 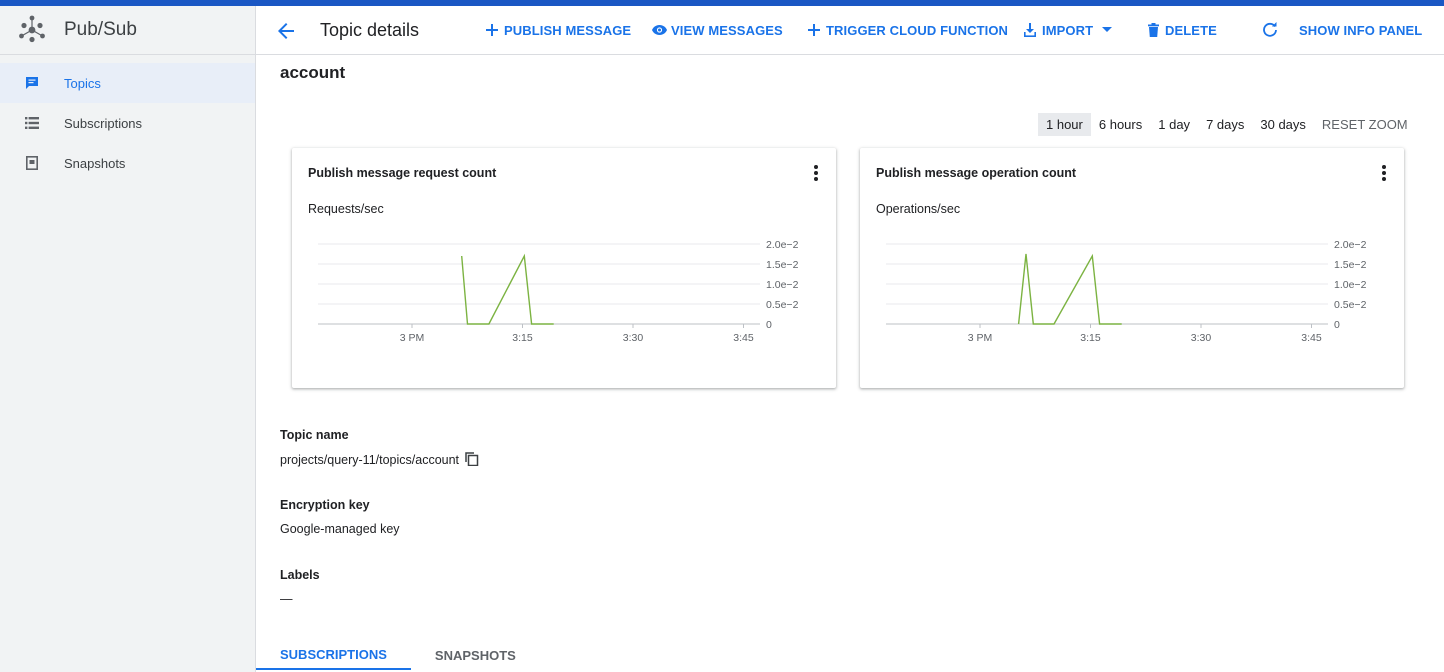 I want to click on show-info-panel-button: SHOW INFO PANEL, so click(x=1360, y=30).